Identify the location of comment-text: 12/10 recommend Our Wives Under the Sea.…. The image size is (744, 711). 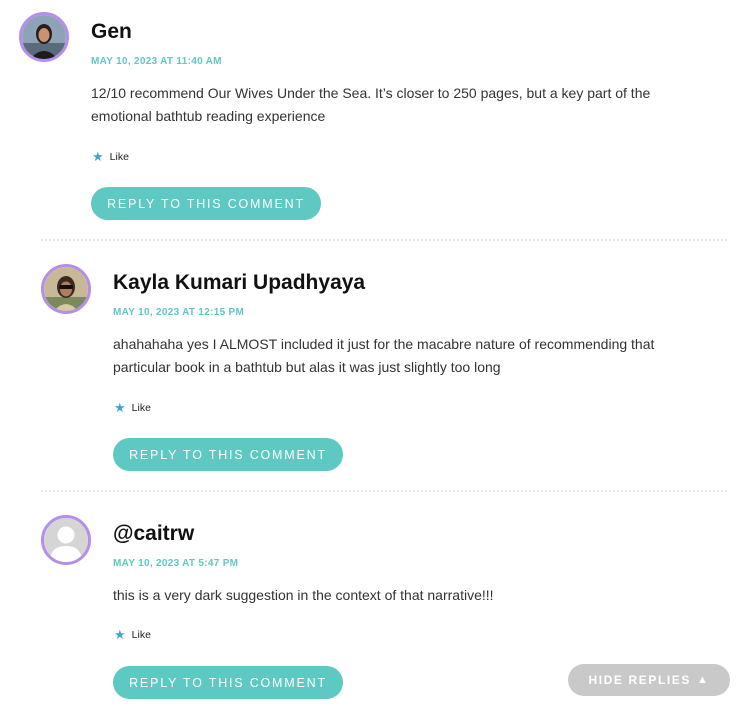
(391, 105).